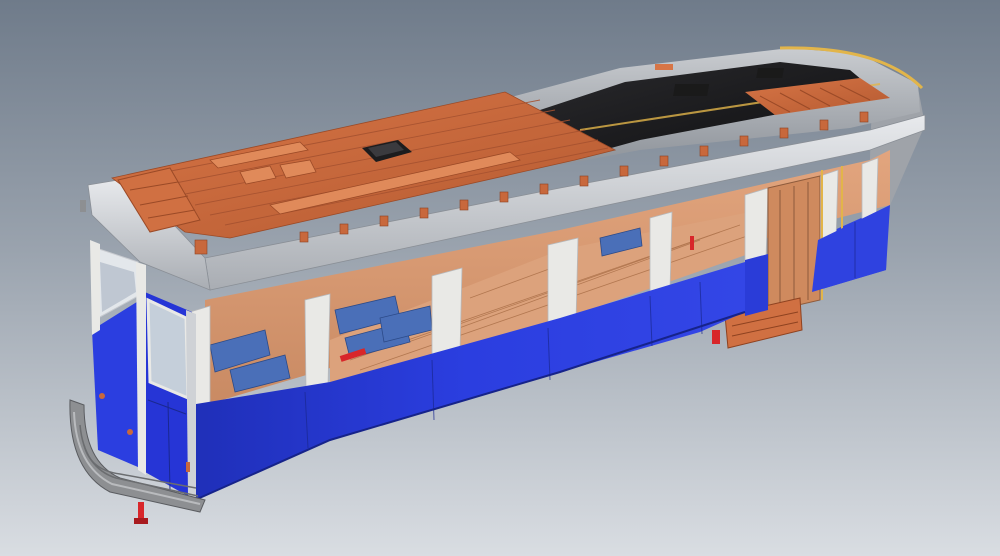 The width and height of the screenshot is (1000, 556). Describe the element at coordinates (141, 513) in the screenshot. I see `coupler` at that location.